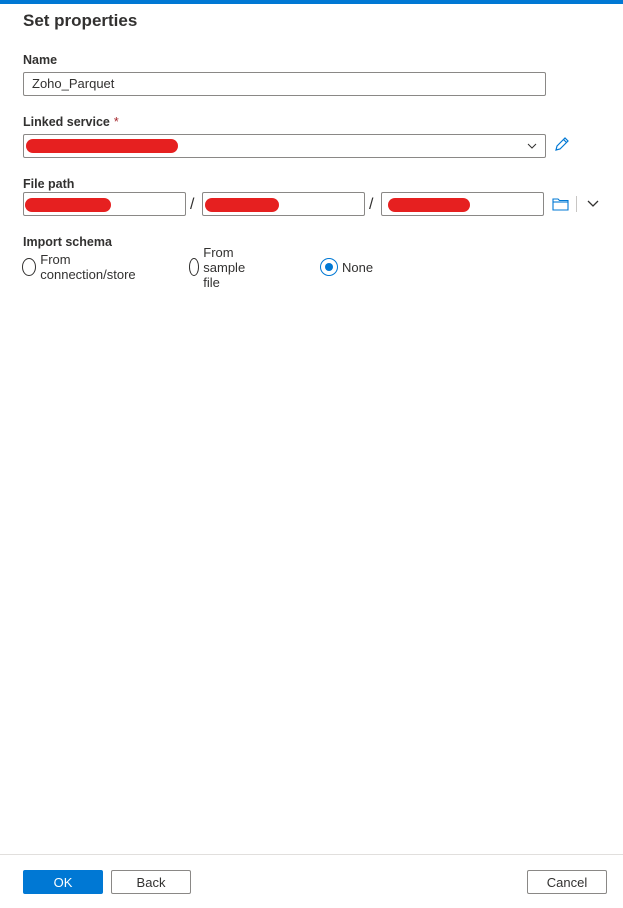  What do you see at coordinates (358, 267) in the screenshot?
I see `radio-label: None` at bounding box center [358, 267].